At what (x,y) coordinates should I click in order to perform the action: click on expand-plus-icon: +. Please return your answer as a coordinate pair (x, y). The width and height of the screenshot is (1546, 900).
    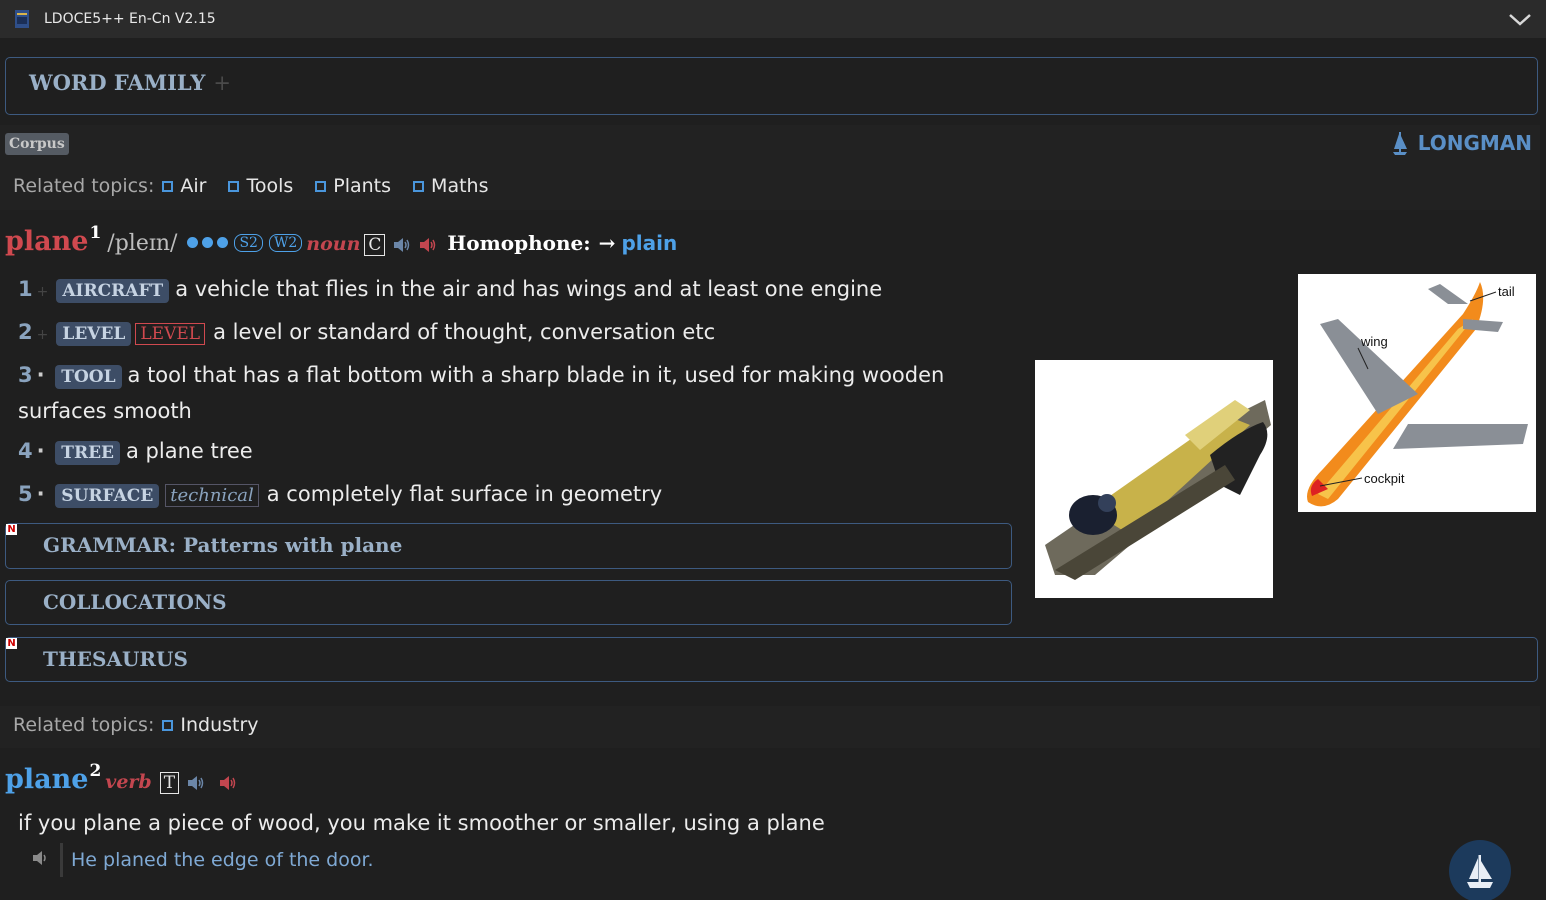
    Looking at the image, I should click on (222, 83).